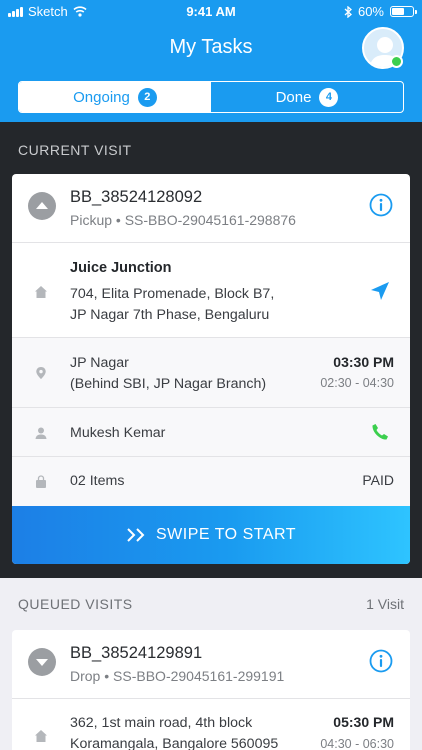 The height and width of the screenshot is (750, 422). Describe the element at coordinates (381, 661) in the screenshot. I see `queued-info-icon` at that location.